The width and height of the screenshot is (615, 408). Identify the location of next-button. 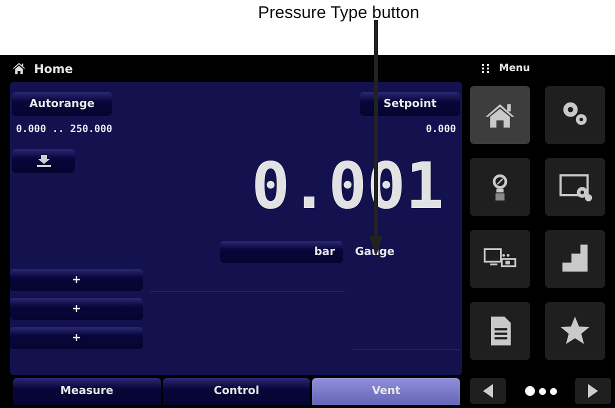
(593, 391).